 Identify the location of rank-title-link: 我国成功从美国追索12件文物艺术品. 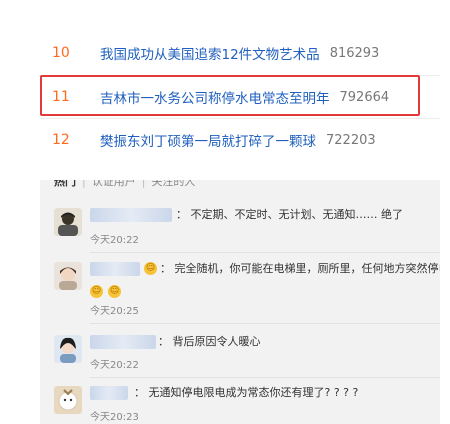
(210, 53).